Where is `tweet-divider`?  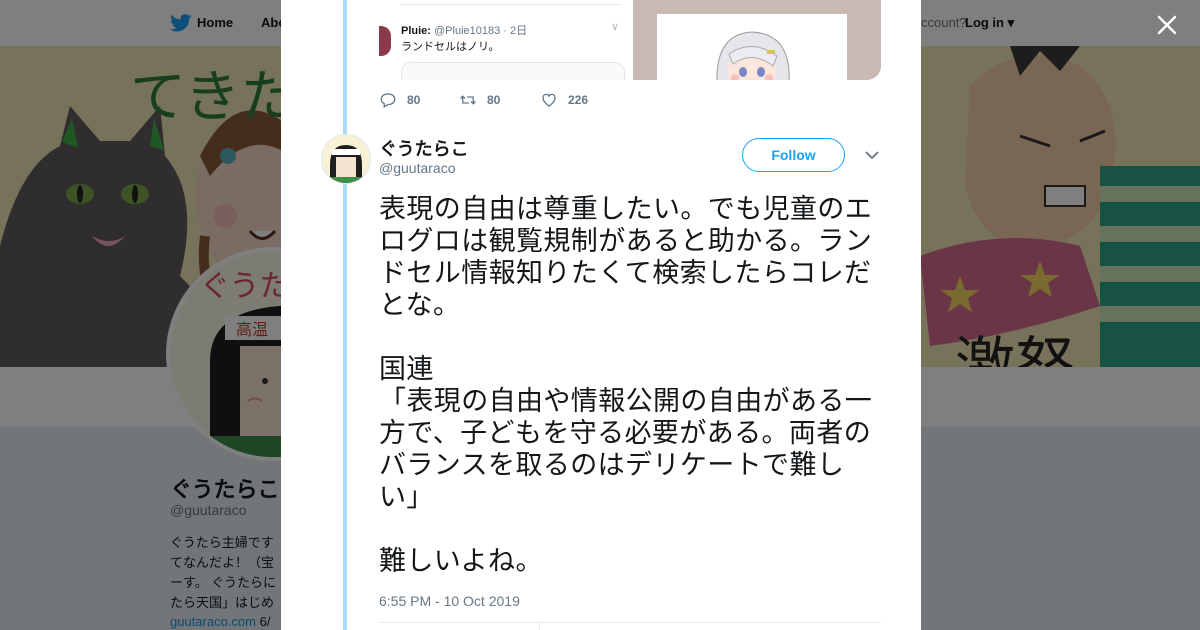 tweet-divider is located at coordinates (630, 622).